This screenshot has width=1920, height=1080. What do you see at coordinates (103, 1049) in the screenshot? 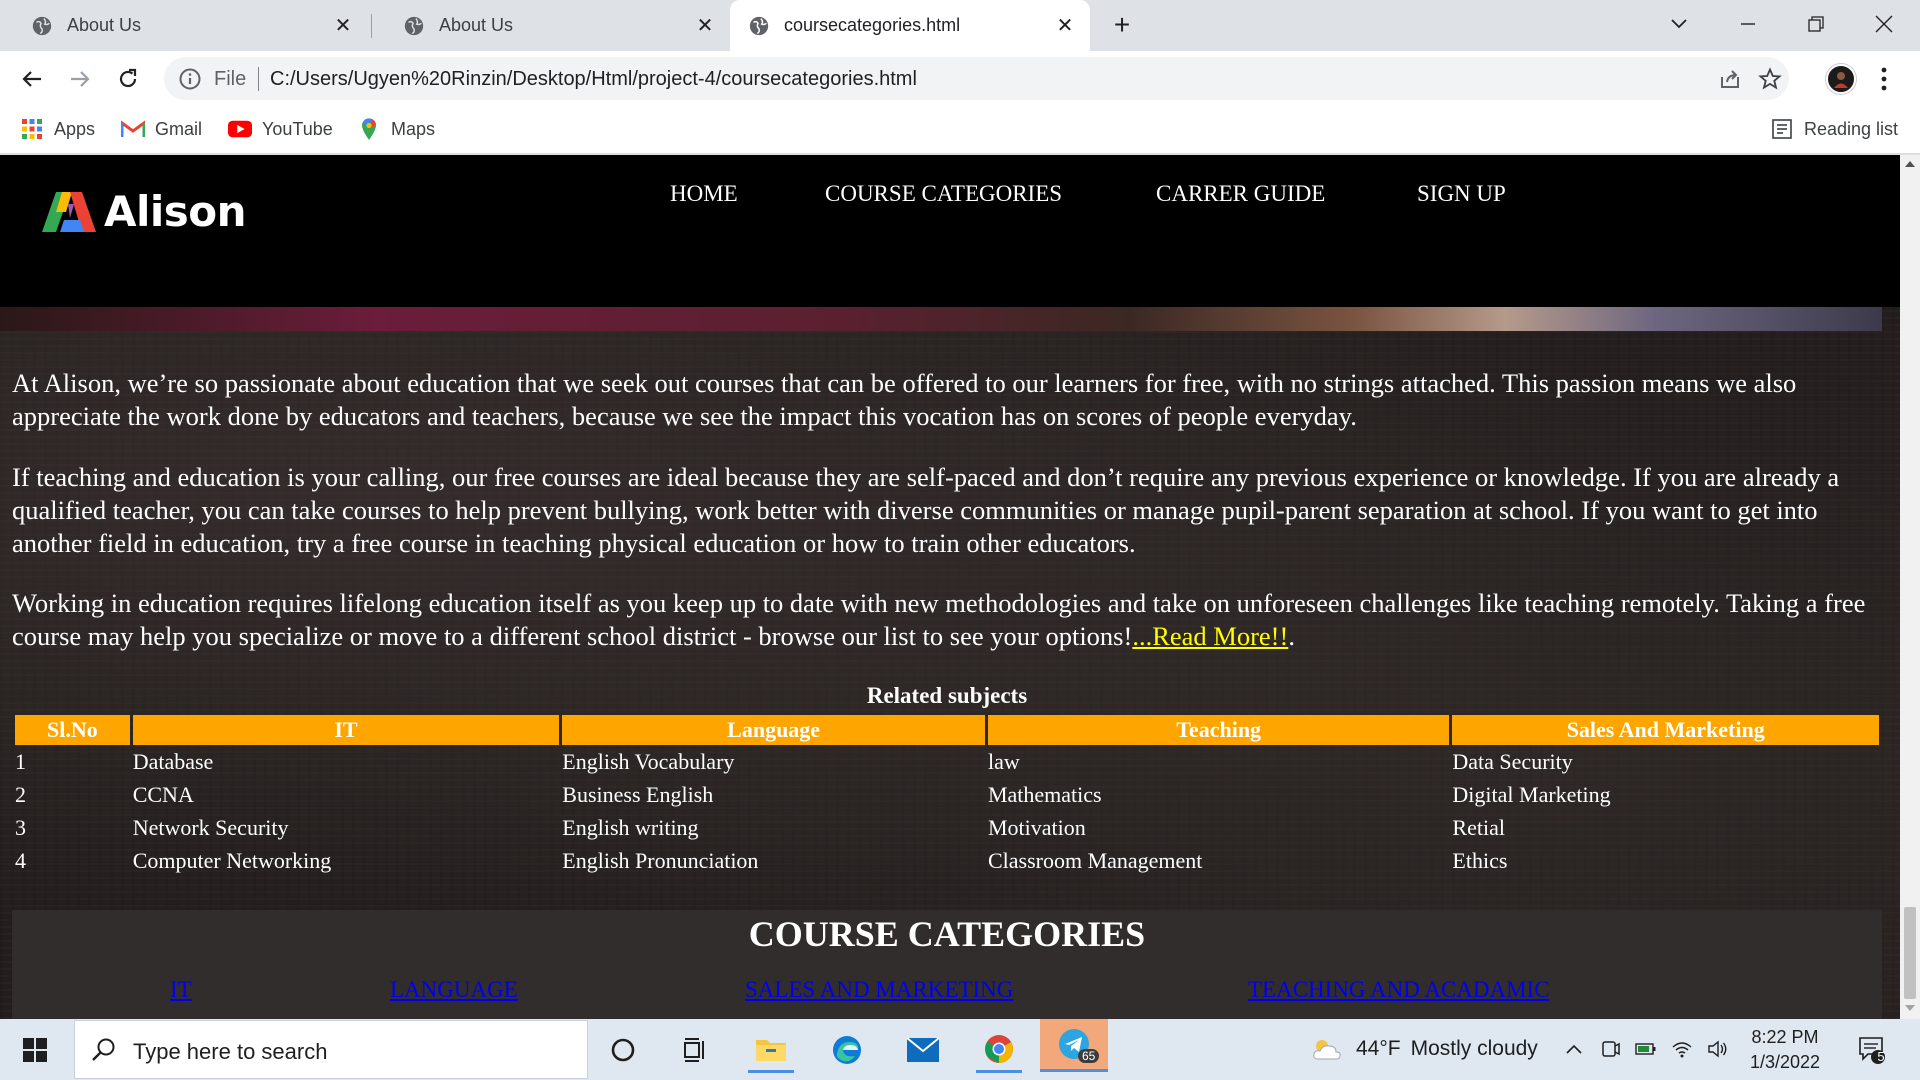
I see `search-icon` at bounding box center [103, 1049].